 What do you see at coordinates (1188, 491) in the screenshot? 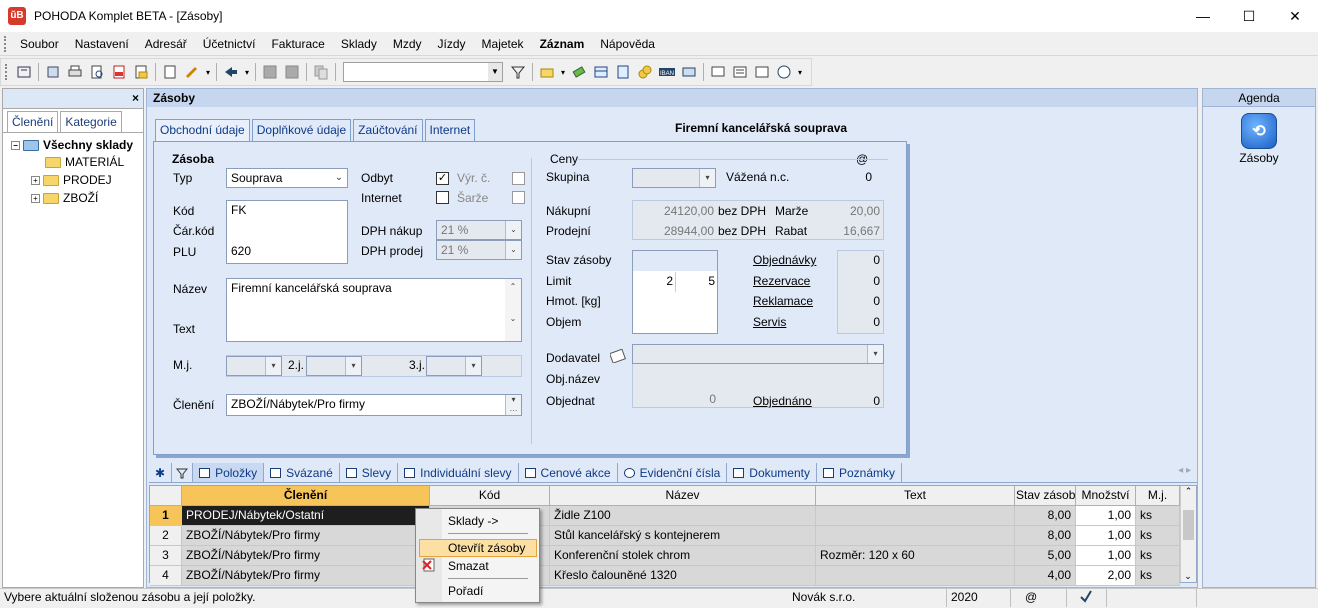
I see `scroll-up-icon: ⌃` at bounding box center [1188, 491].